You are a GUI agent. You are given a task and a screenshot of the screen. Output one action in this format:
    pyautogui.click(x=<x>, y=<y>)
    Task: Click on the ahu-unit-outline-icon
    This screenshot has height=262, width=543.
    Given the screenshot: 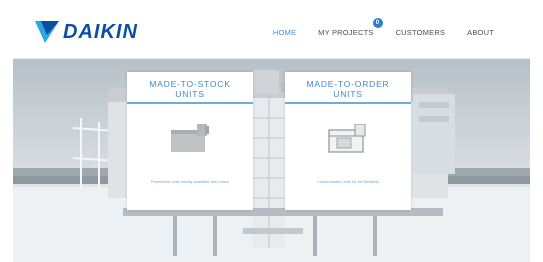 What is the action you would take?
    pyautogui.click(x=347, y=138)
    